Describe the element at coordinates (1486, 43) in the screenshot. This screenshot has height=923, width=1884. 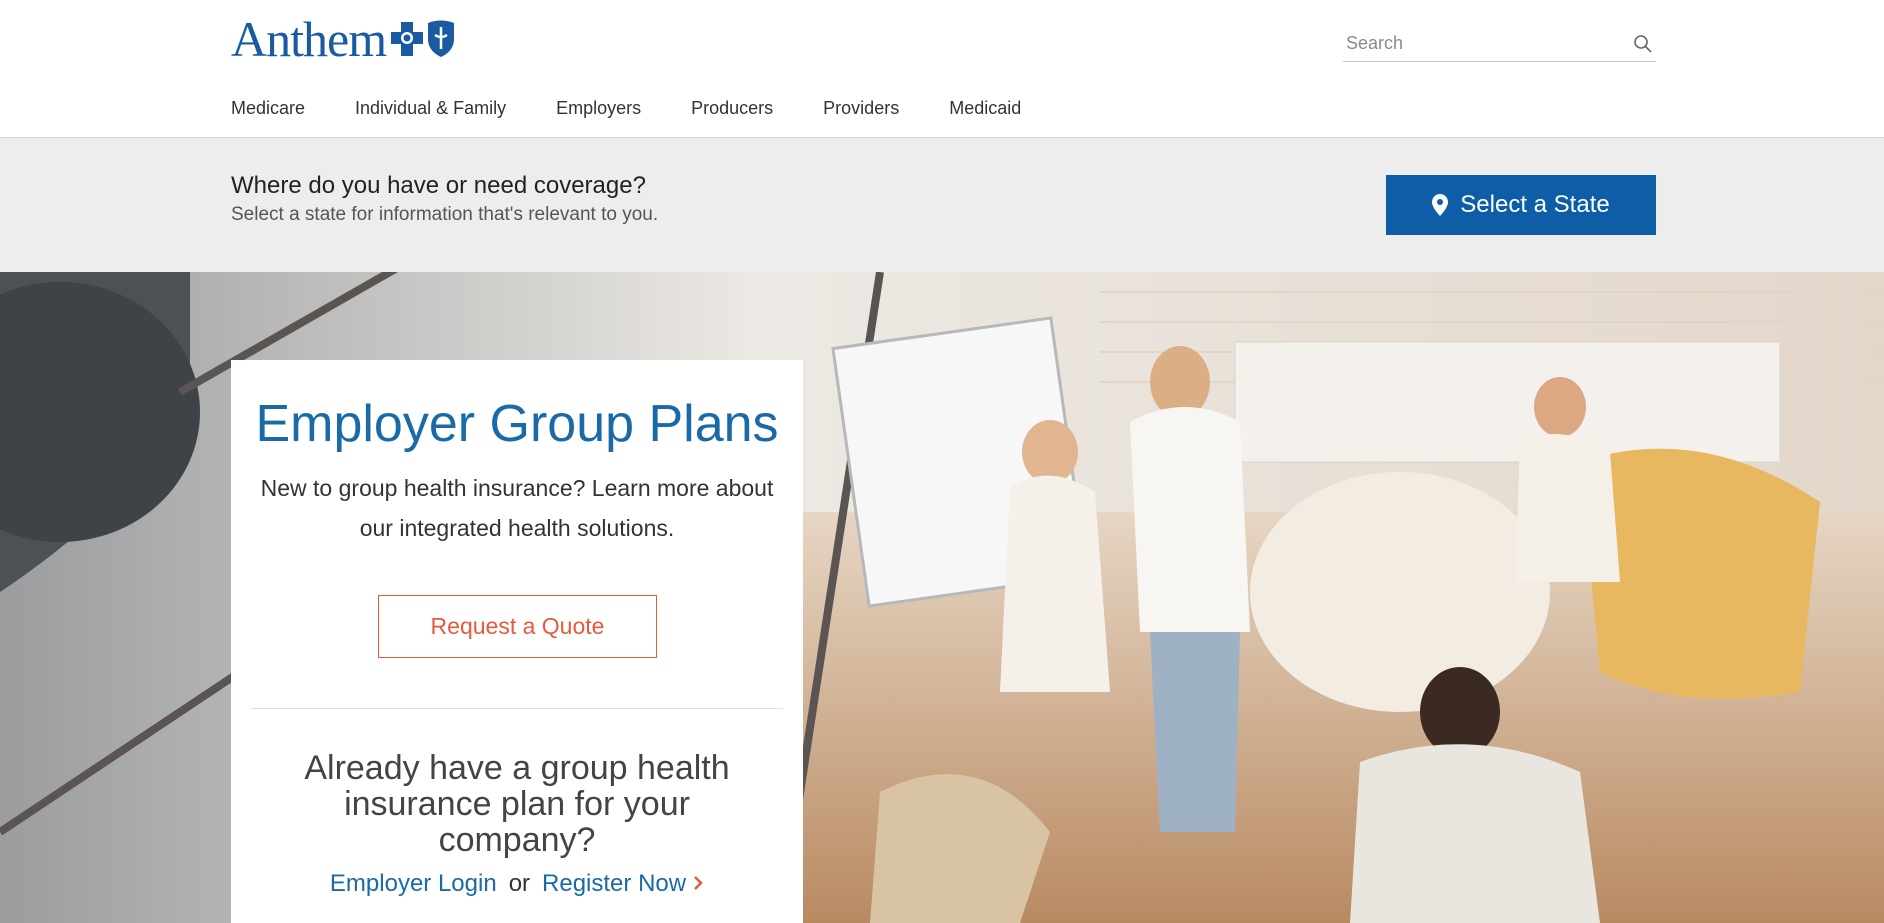
I see `search-input` at that location.